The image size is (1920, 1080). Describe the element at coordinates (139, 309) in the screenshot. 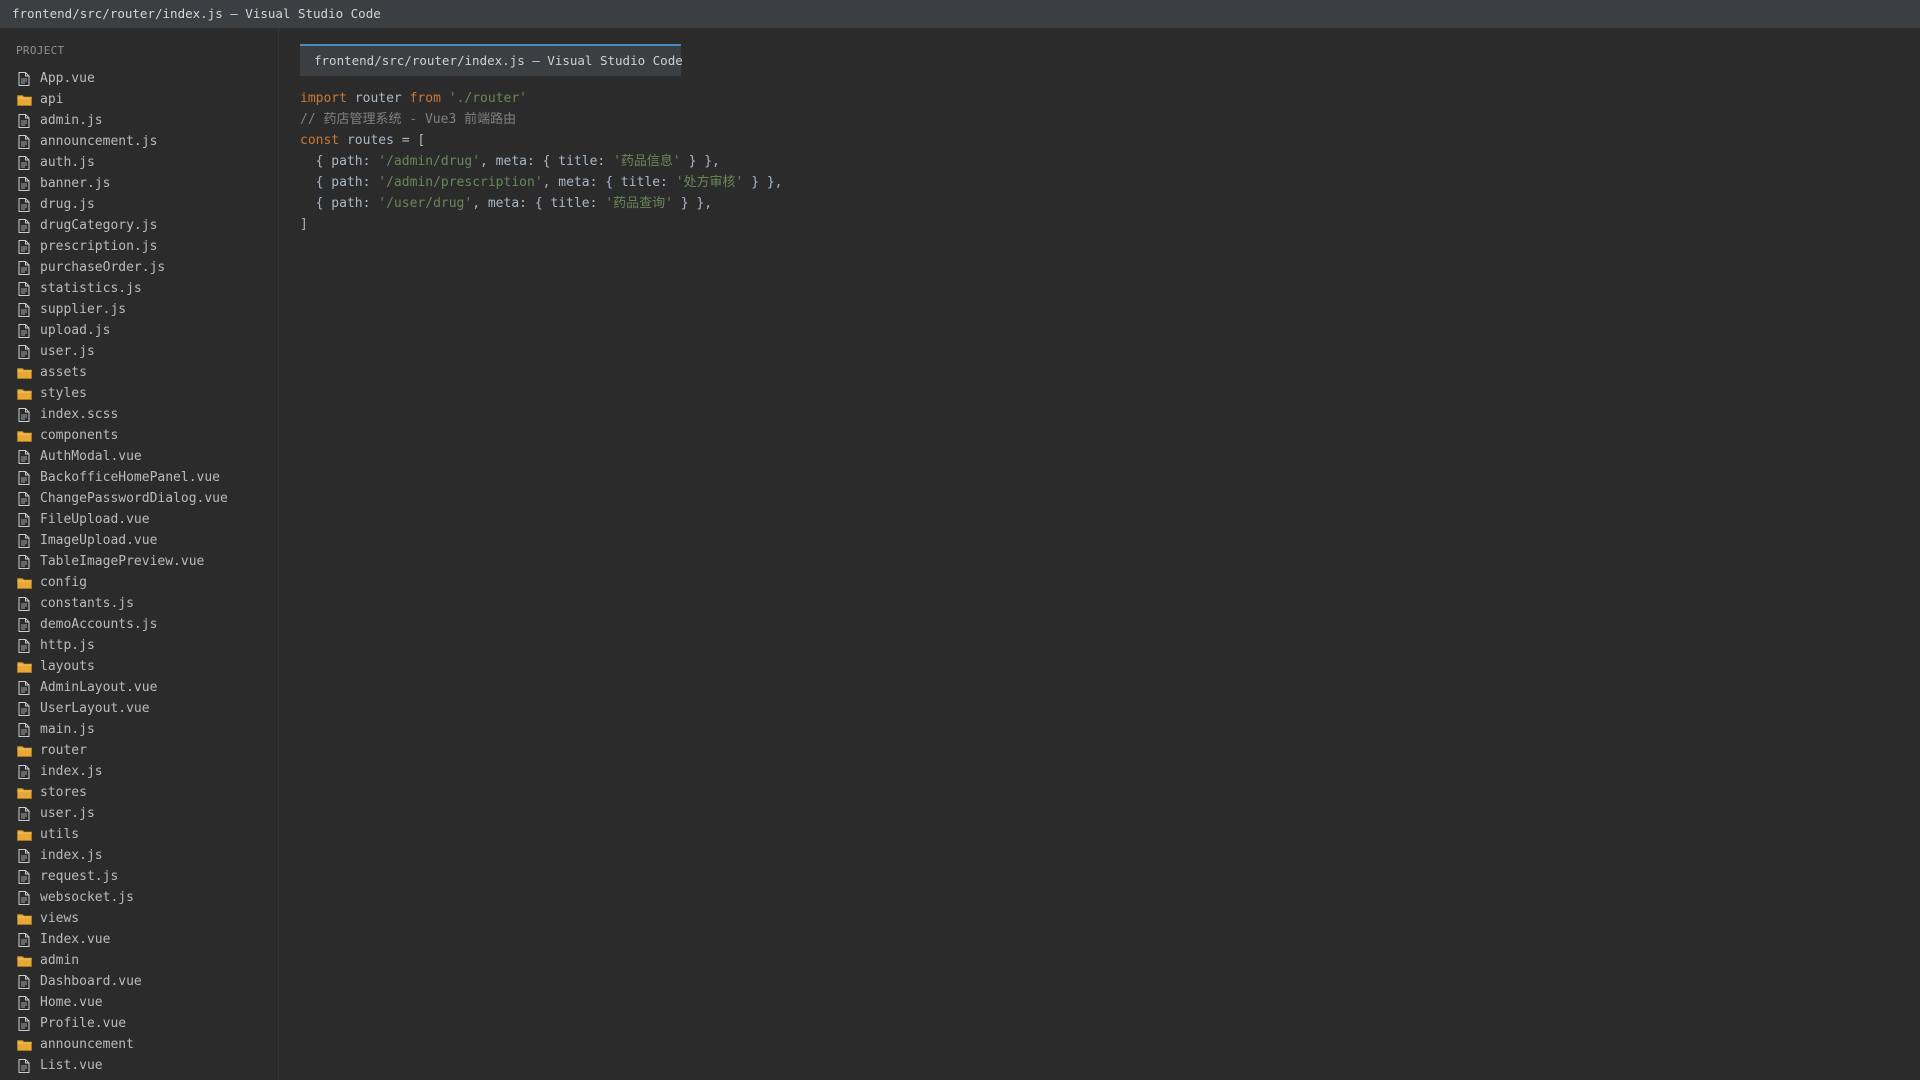

I see `tree-file: supplier.js` at that location.